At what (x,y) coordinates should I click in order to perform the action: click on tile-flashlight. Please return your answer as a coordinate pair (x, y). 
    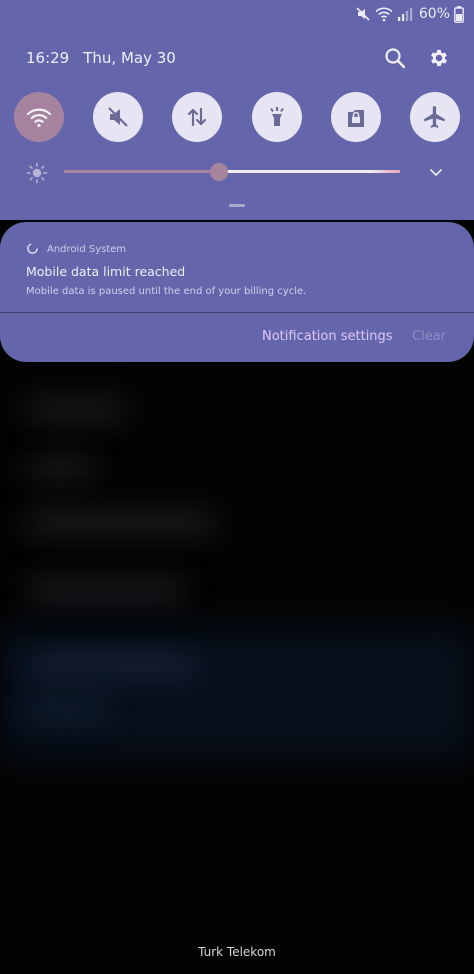
    Looking at the image, I should click on (276, 117).